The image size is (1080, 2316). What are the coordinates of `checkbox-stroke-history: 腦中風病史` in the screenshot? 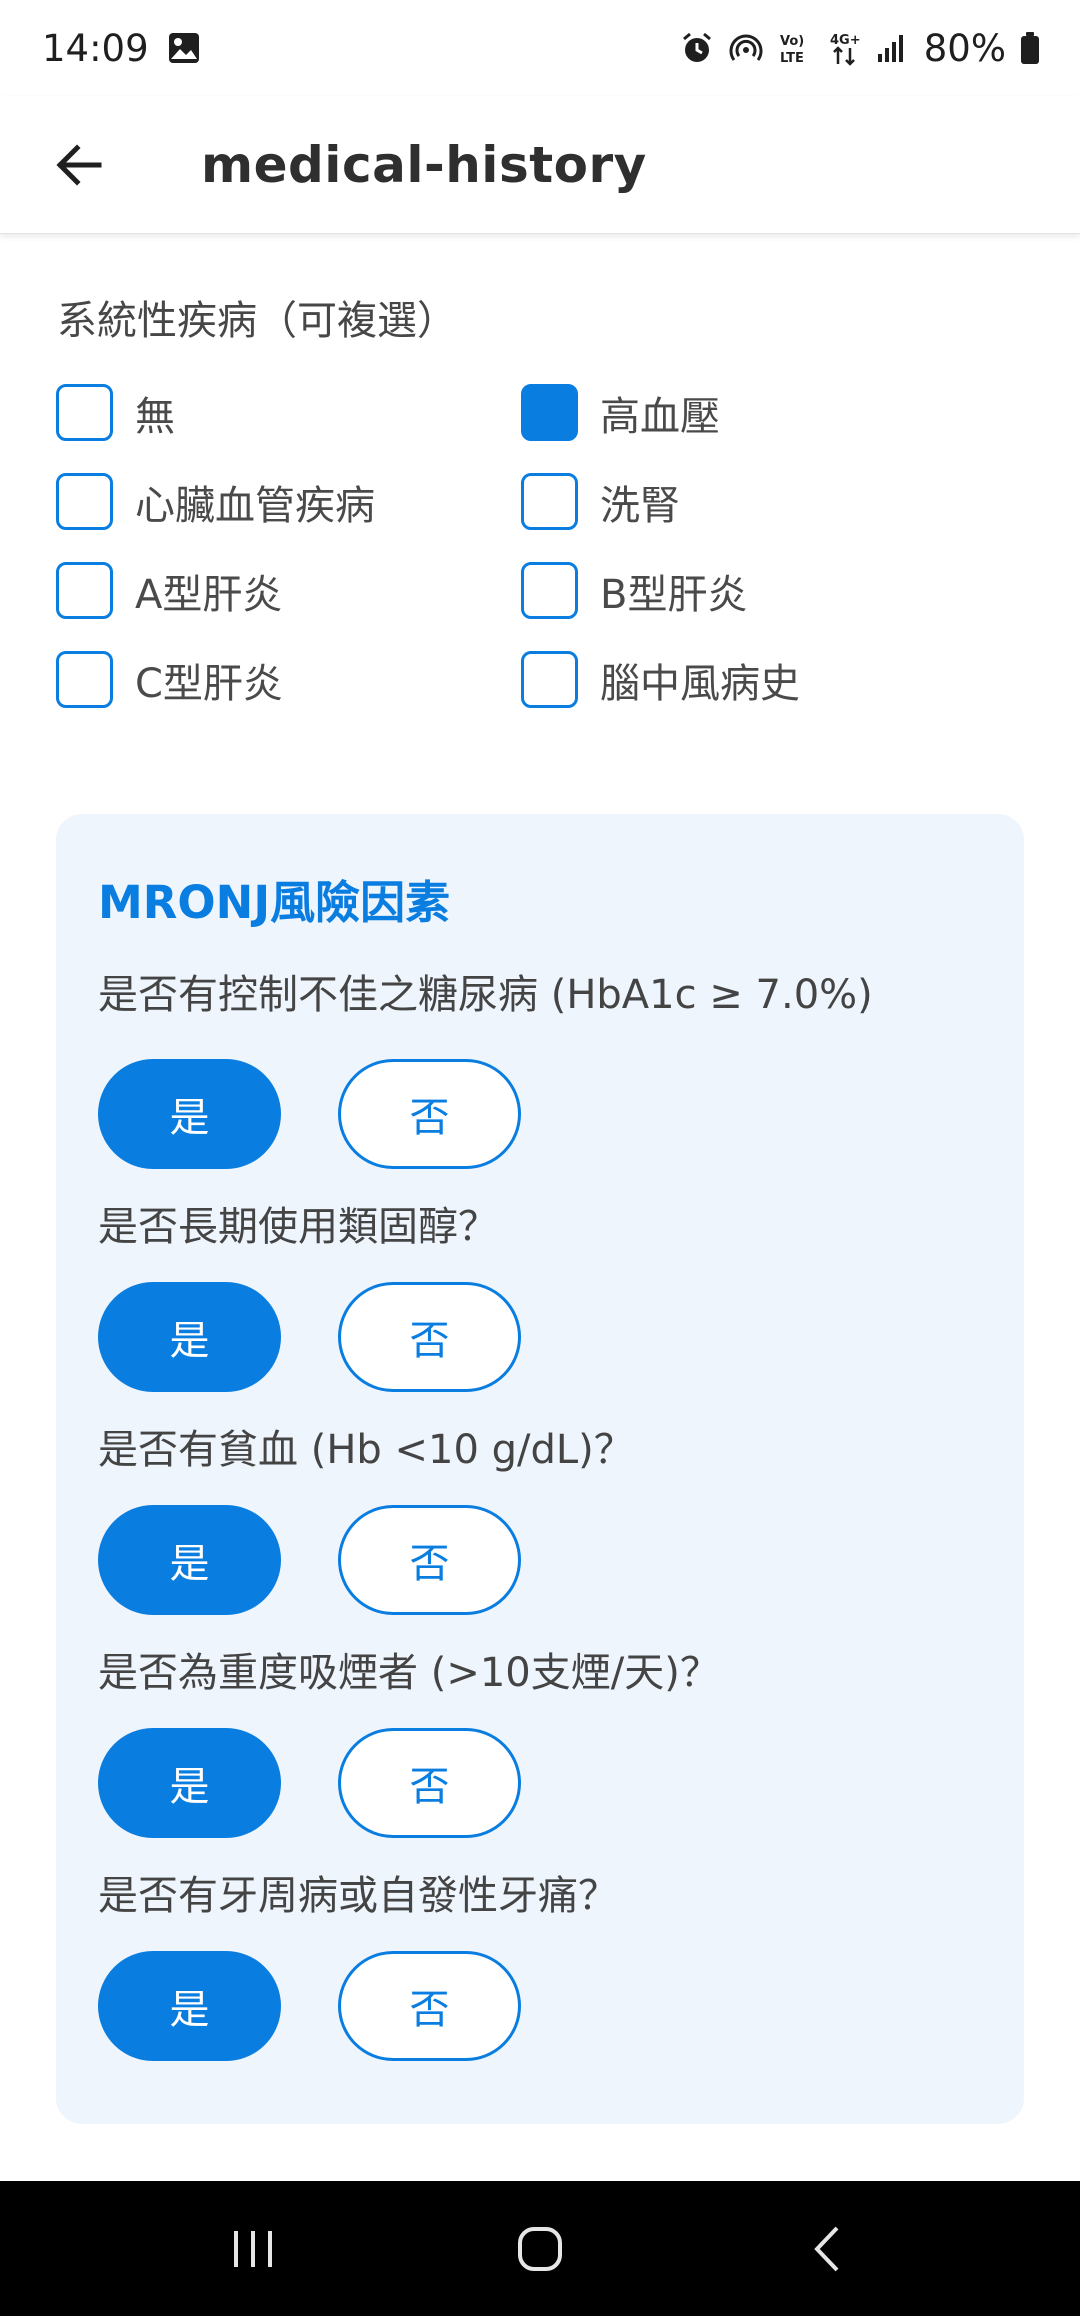 It's located at (753, 679).